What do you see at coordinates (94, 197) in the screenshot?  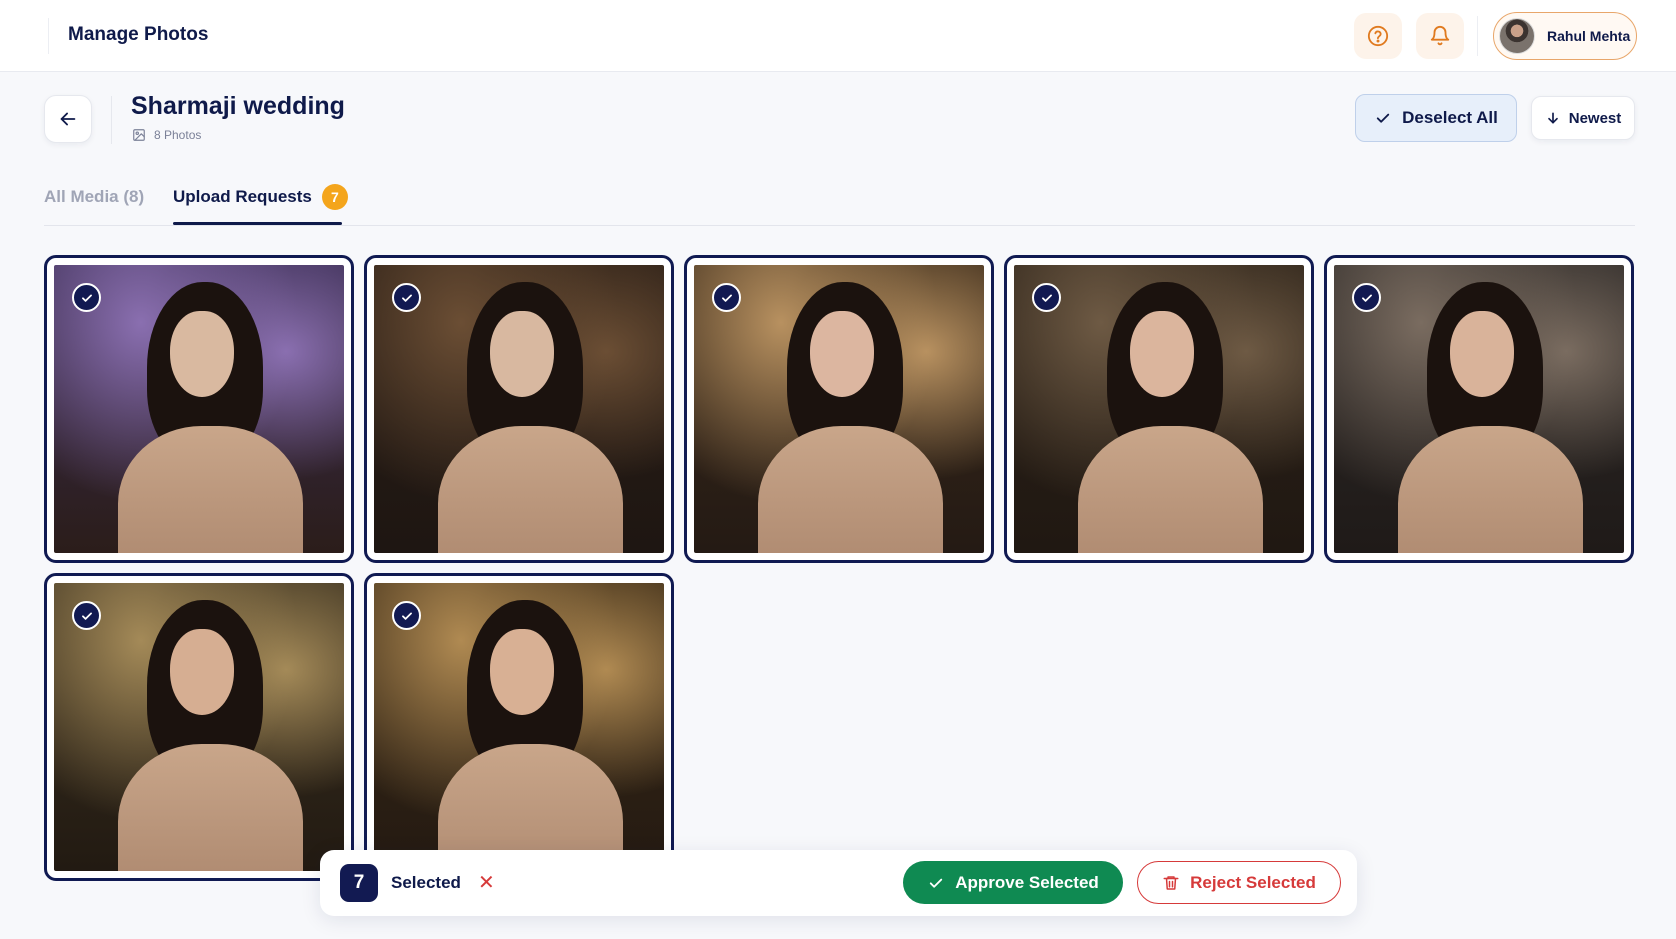 I see `tab-all-media: All Media (8)` at bounding box center [94, 197].